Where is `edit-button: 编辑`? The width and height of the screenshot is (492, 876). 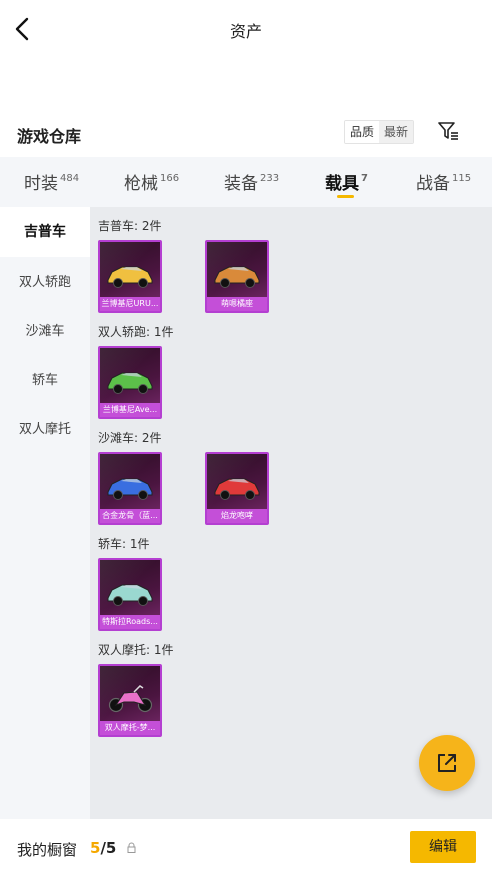 edit-button: 编辑 is located at coordinates (443, 847).